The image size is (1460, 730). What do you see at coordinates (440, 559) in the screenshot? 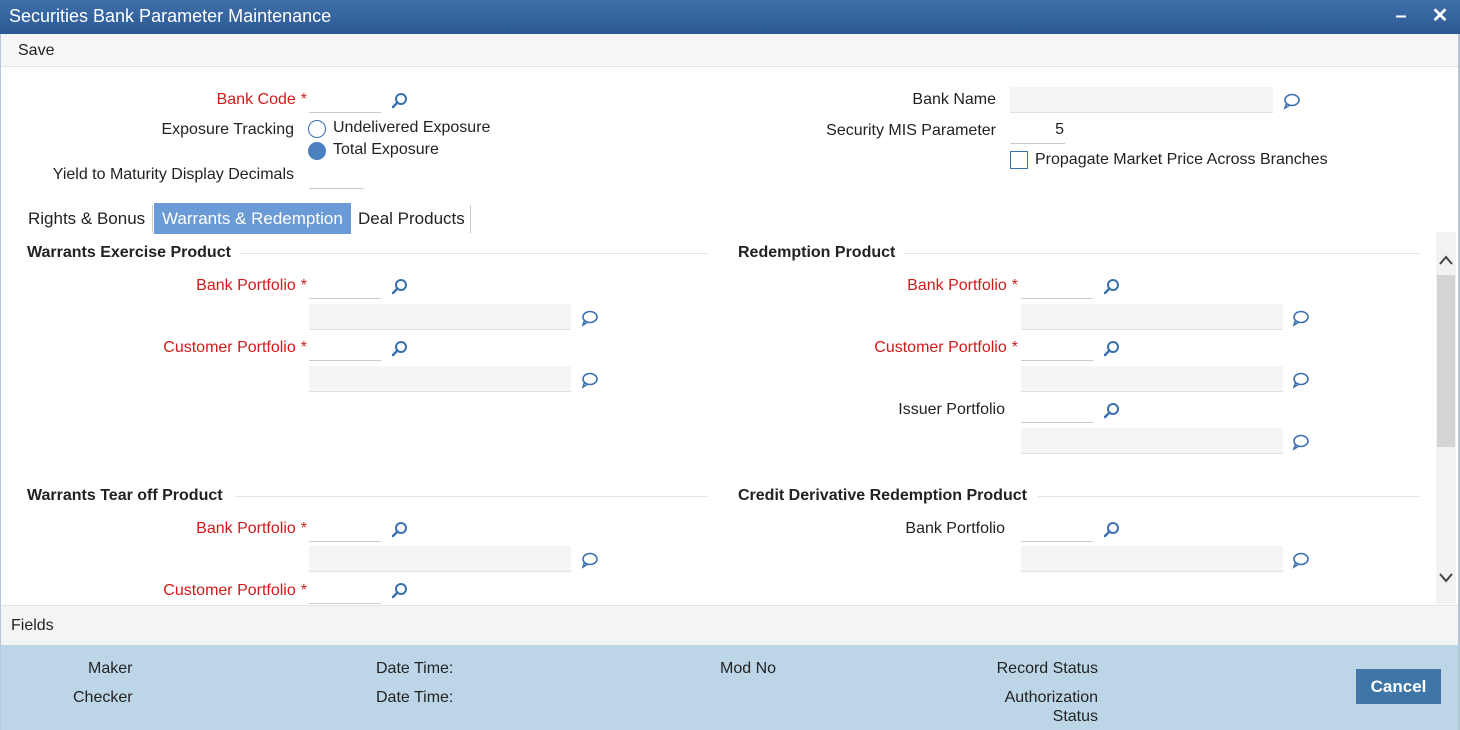
I see `wt-bank-portfolio-description` at bounding box center [440, 559].